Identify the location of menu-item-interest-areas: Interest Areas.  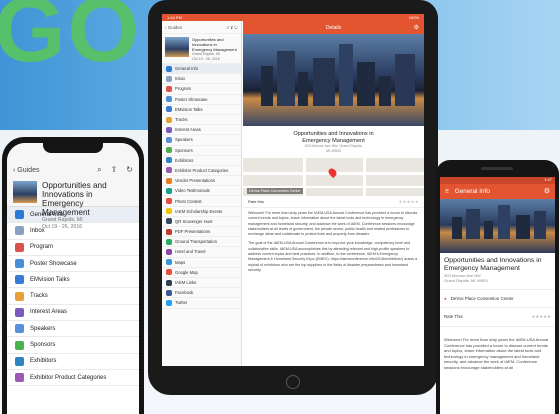
(73, 313).